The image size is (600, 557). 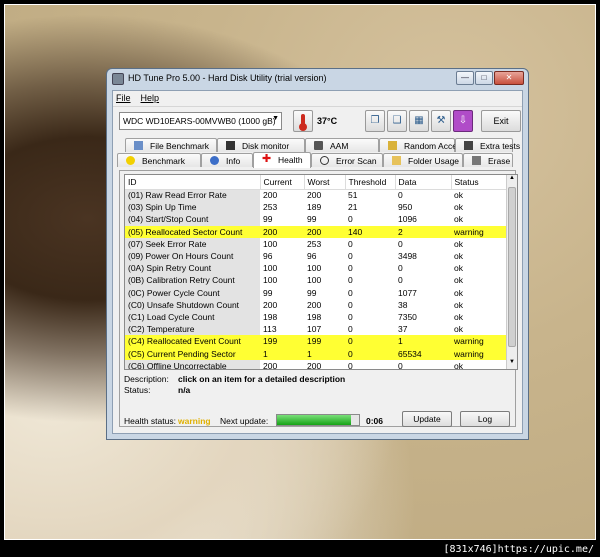 I want to click on tab-error-scan: Error Scan, so click(x=347, y=160).